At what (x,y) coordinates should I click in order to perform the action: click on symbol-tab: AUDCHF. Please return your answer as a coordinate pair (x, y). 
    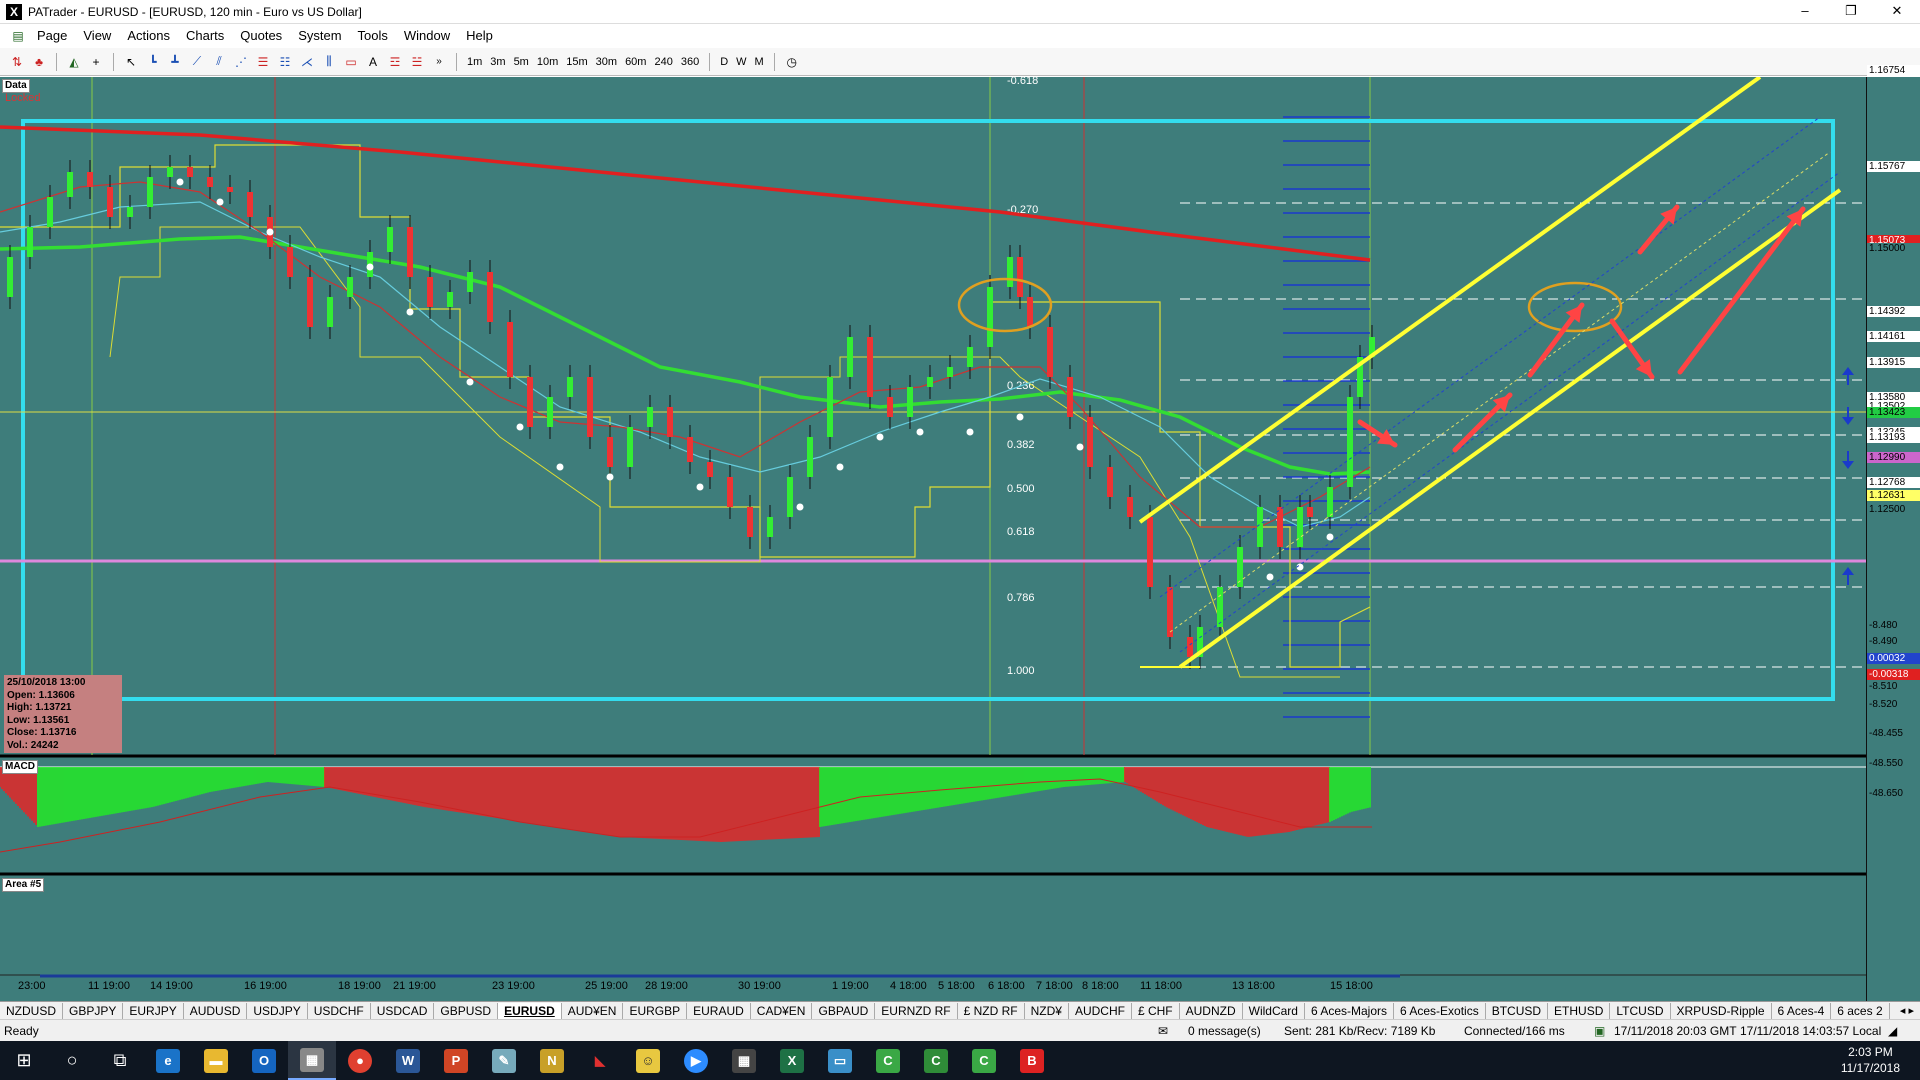
    Looking at the image, I should click on (1100, 1010).